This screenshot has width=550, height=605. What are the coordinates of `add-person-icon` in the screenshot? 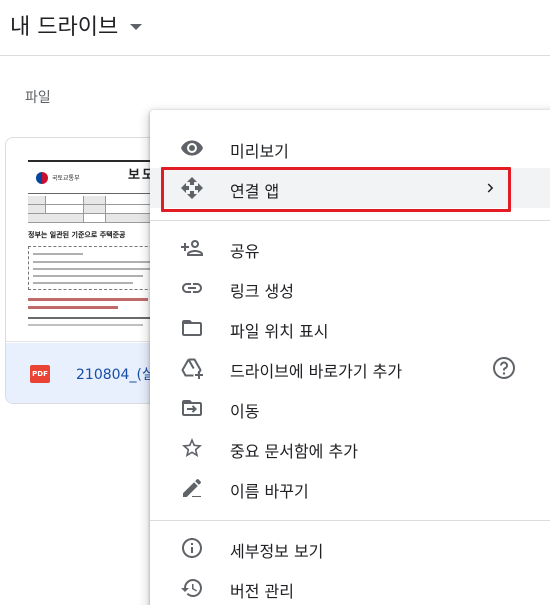 It's located at (192, 248).